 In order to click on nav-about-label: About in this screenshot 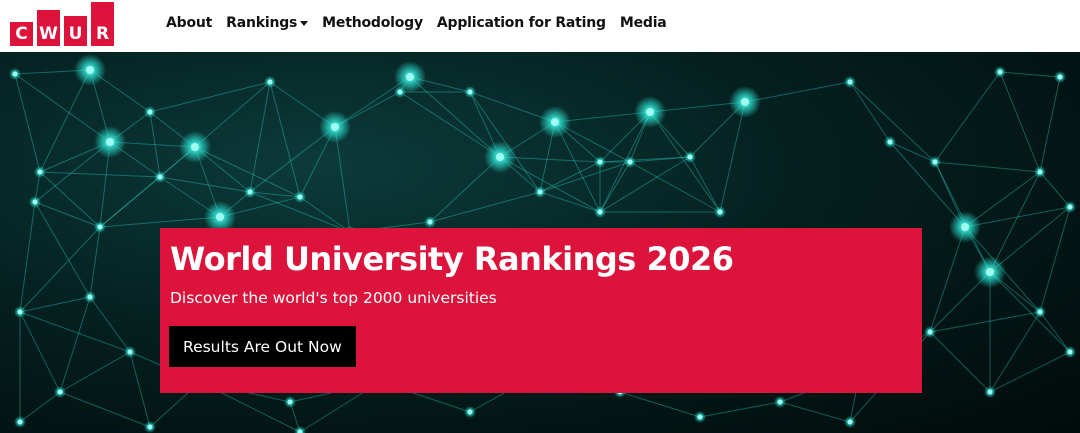, I will do `click(189, 23)`.